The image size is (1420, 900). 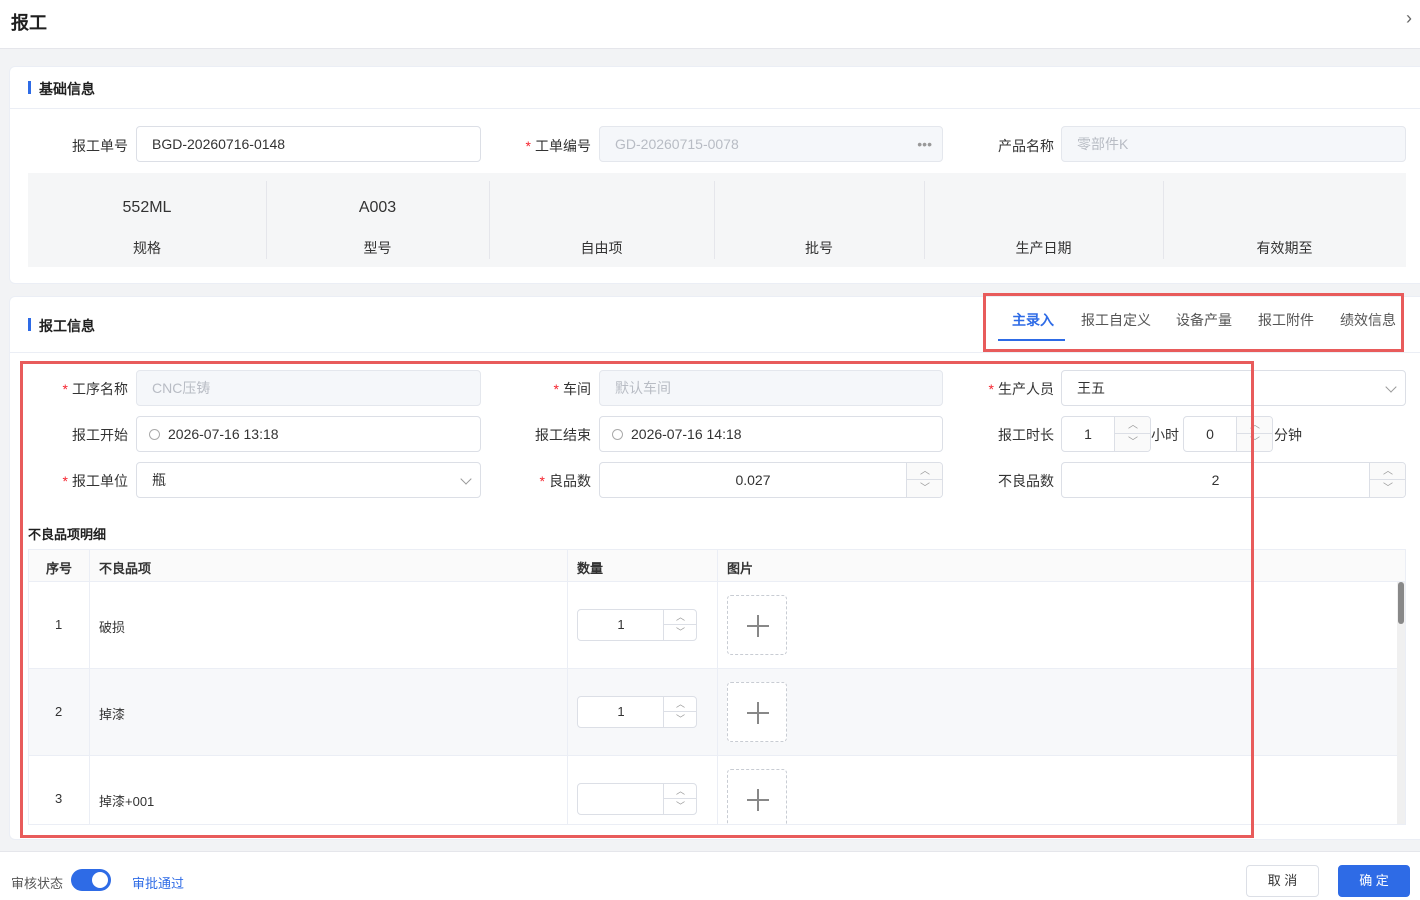 What do you see at coordinates (590, 568) in the screenshot?
I see `col-qty: 数量` at bounding box center [590, 568].